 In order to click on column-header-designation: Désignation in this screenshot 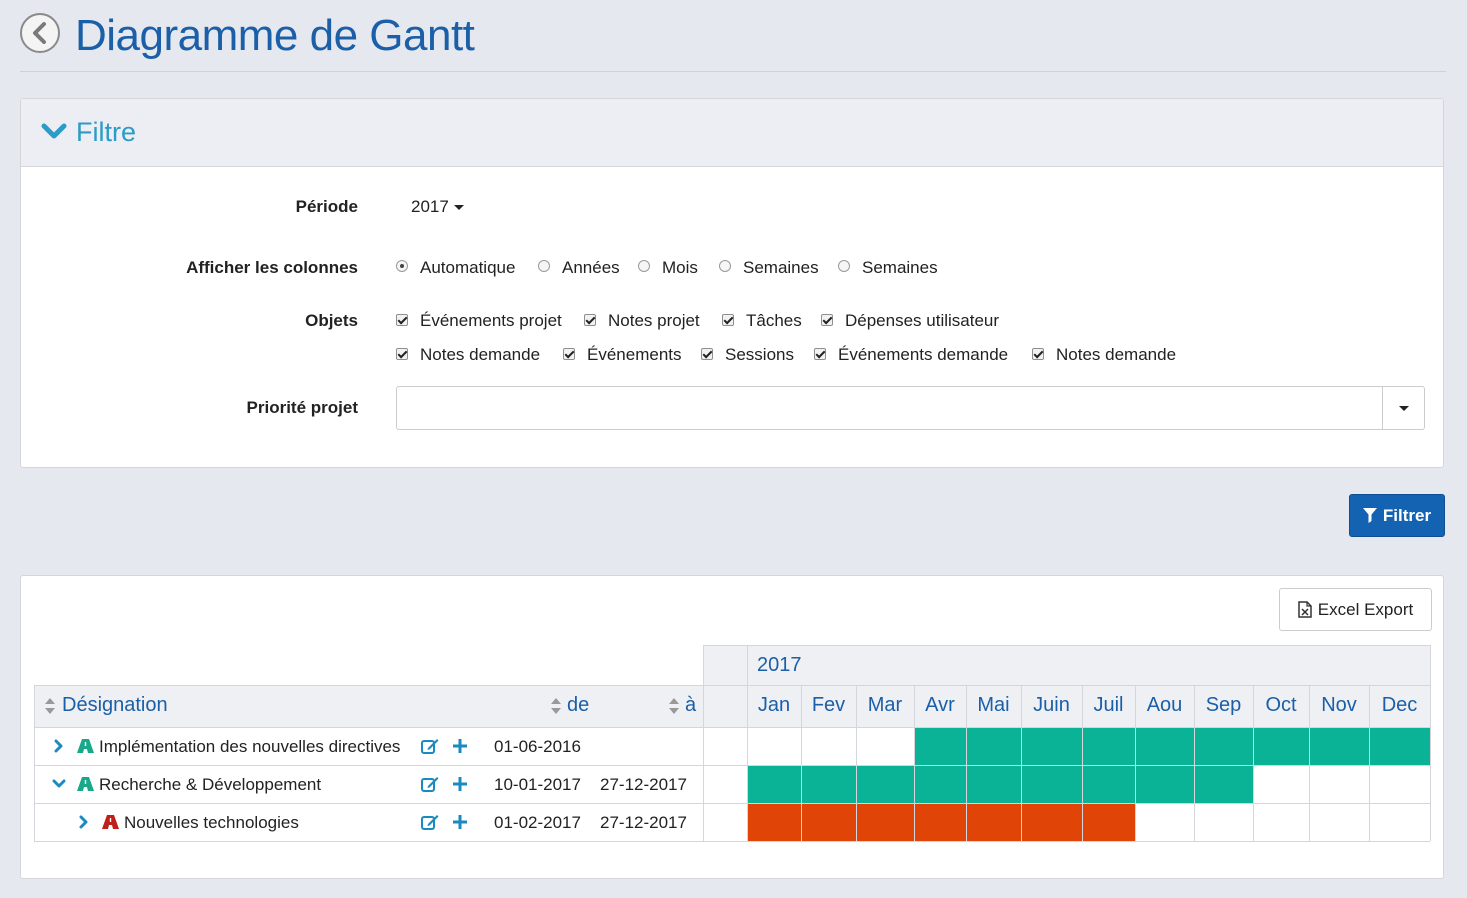, I will do `click(115, 705)`.